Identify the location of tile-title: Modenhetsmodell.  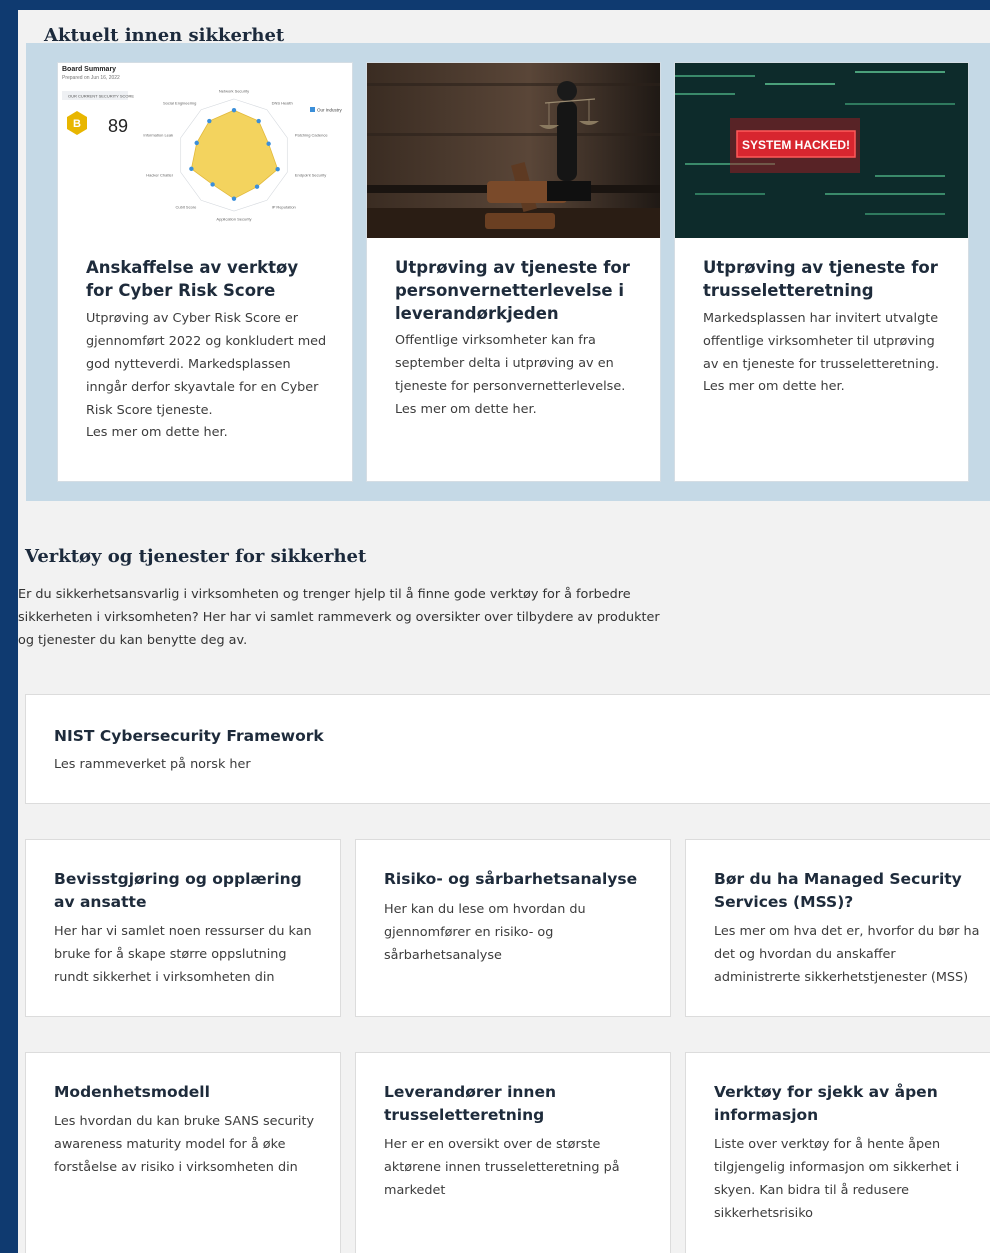
(132, 1092).